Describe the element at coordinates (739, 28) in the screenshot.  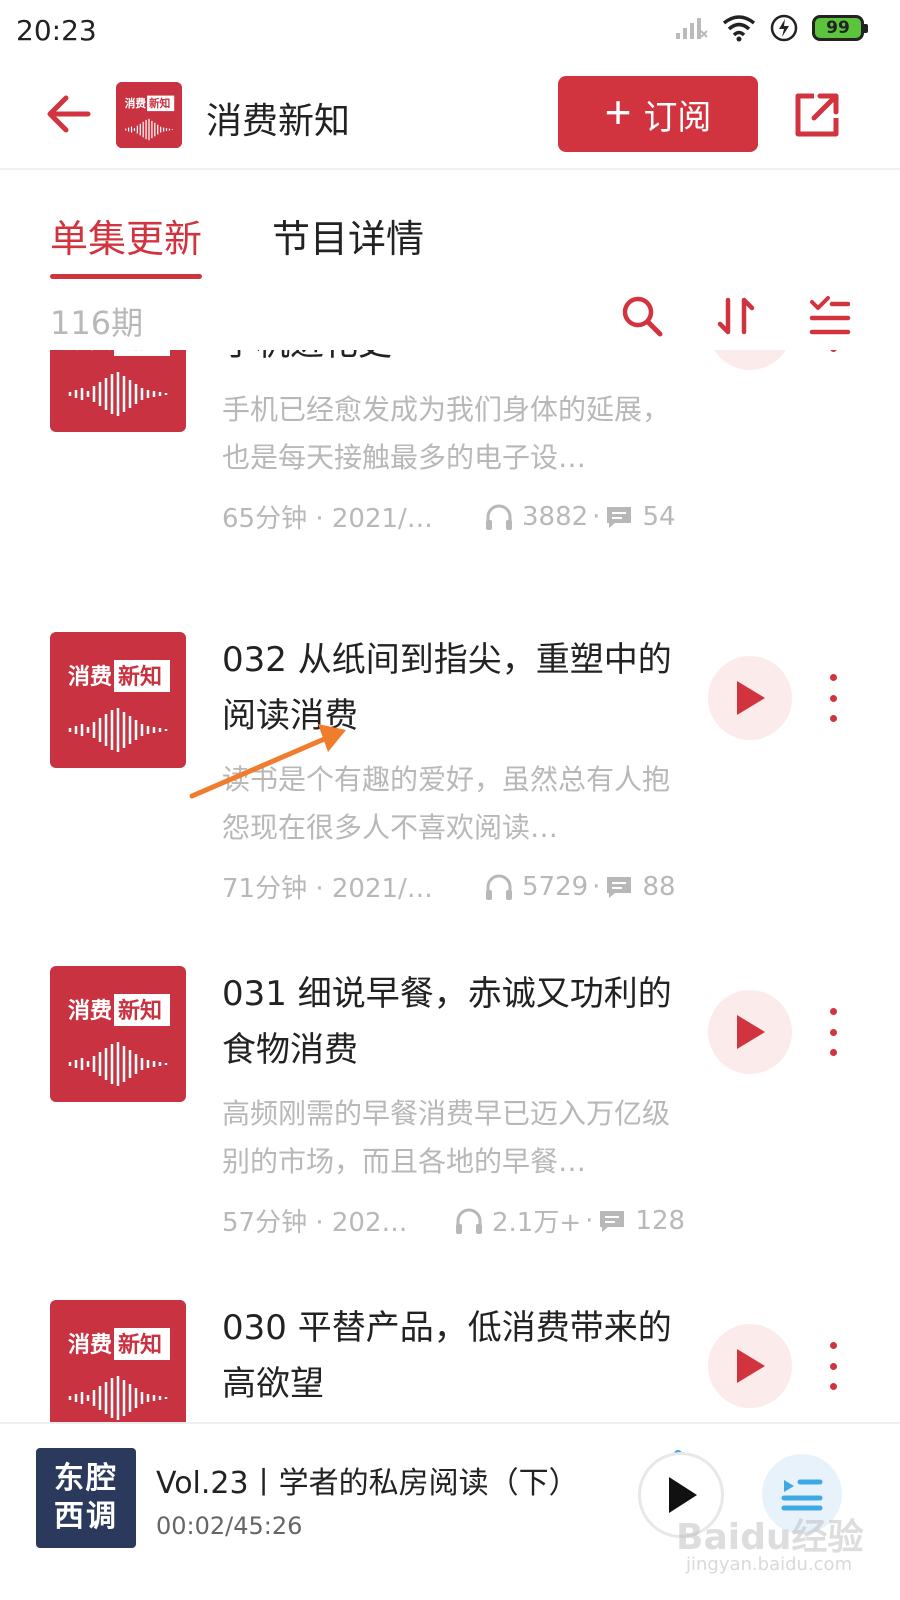
I see `wifi-icon` at that location.